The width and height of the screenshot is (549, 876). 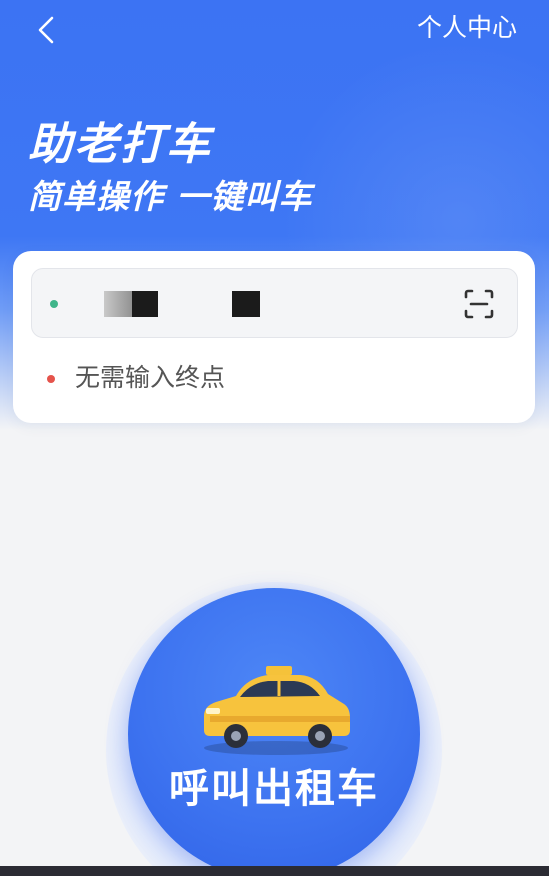 I want to click on call-taxi-label: 呼叫出租车, so click(x=274, y=789).